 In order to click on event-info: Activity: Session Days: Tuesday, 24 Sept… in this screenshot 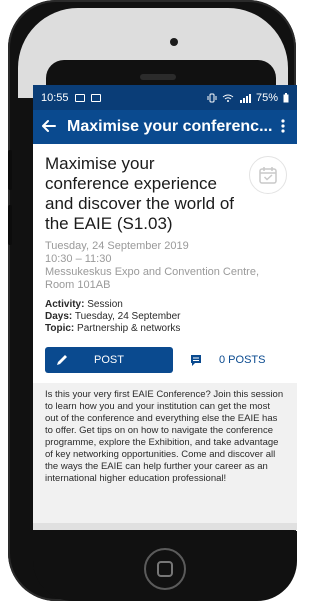, I will do `click(165, 317)`.